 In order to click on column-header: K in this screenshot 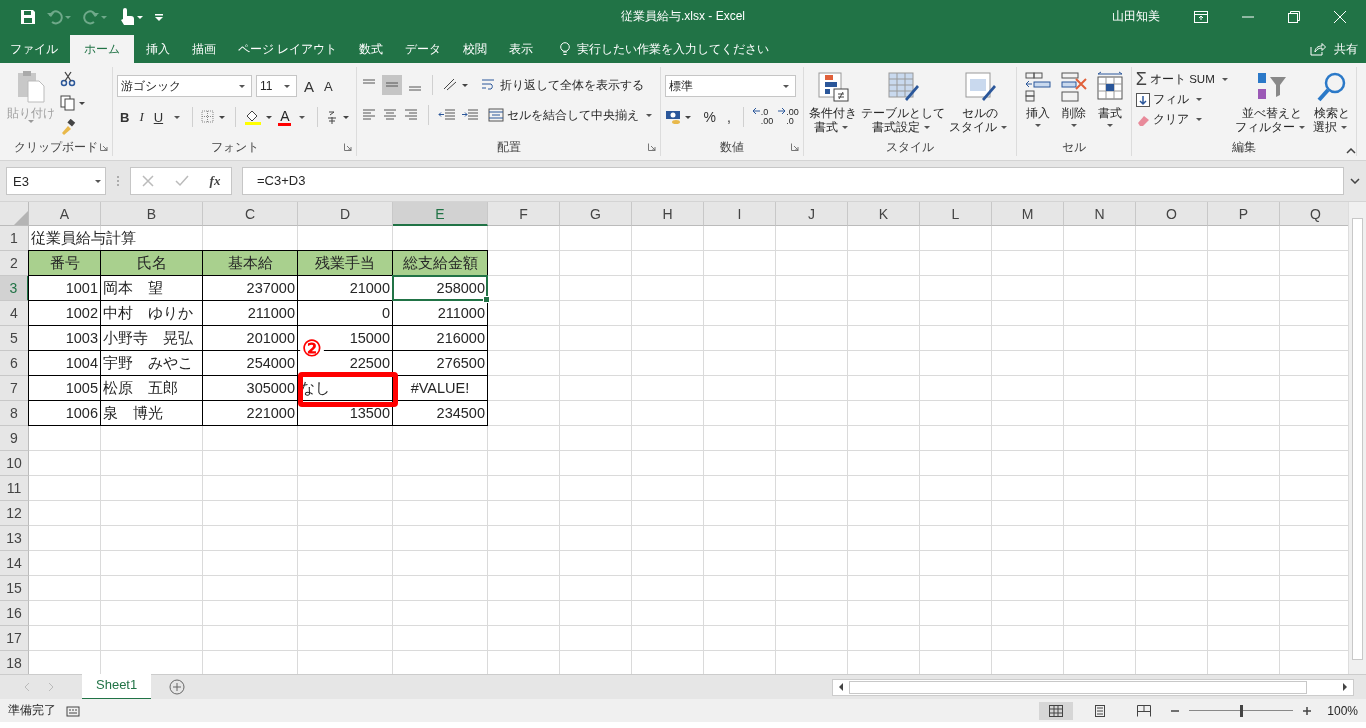, I will do `click(884, 214)`.